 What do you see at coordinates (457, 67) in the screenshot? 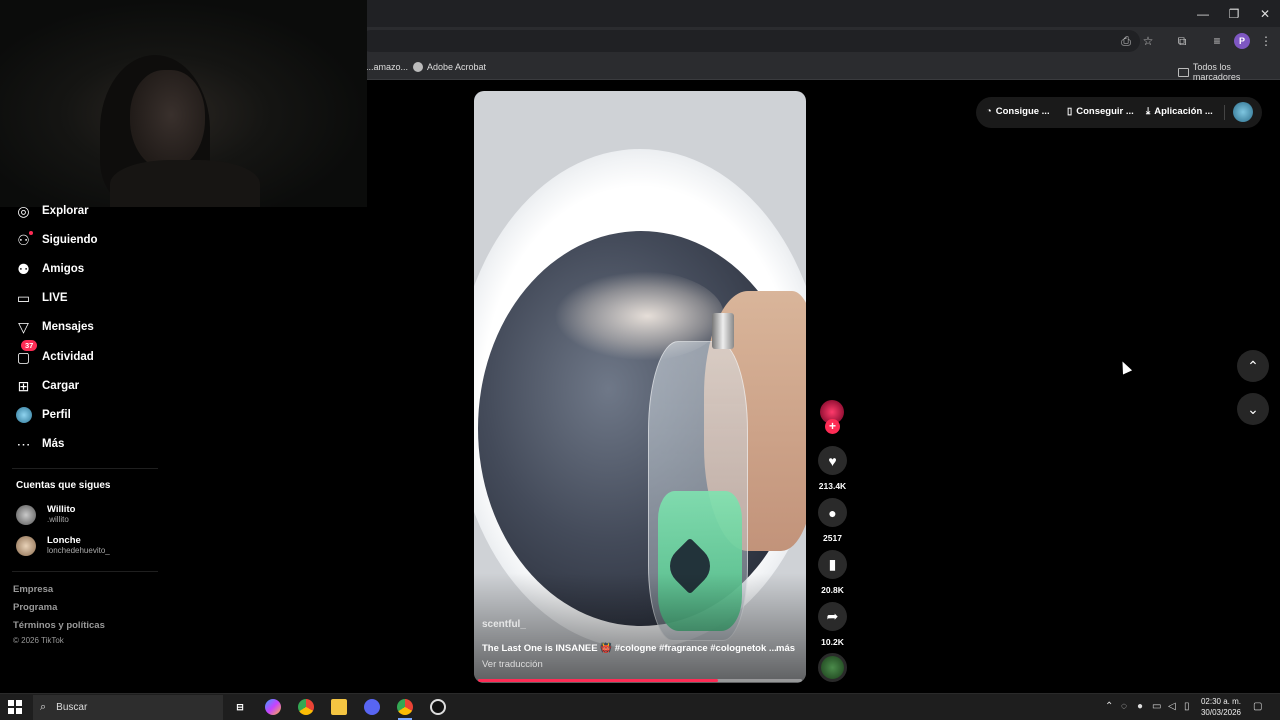
I see `bookmark-label: Adobe Acrobat` at bounding box center [457, 67].